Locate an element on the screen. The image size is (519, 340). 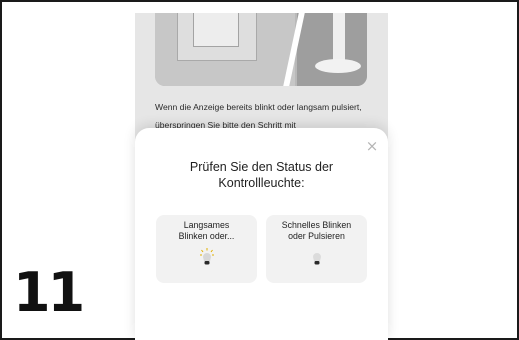
option-label: Schnelles Blinken oder Pulsieren is located at coordinates (316, 230).